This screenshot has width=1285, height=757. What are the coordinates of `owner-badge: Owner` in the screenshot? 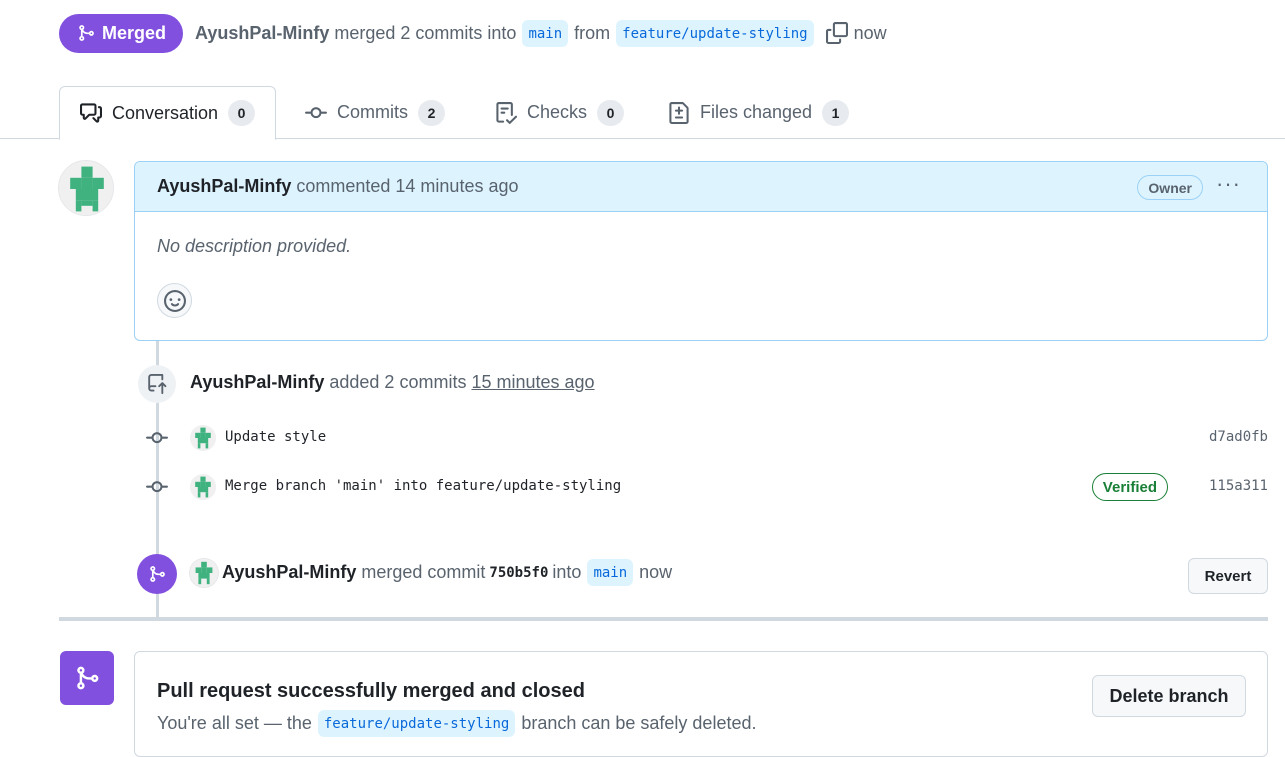 It's located at (1170, 187).